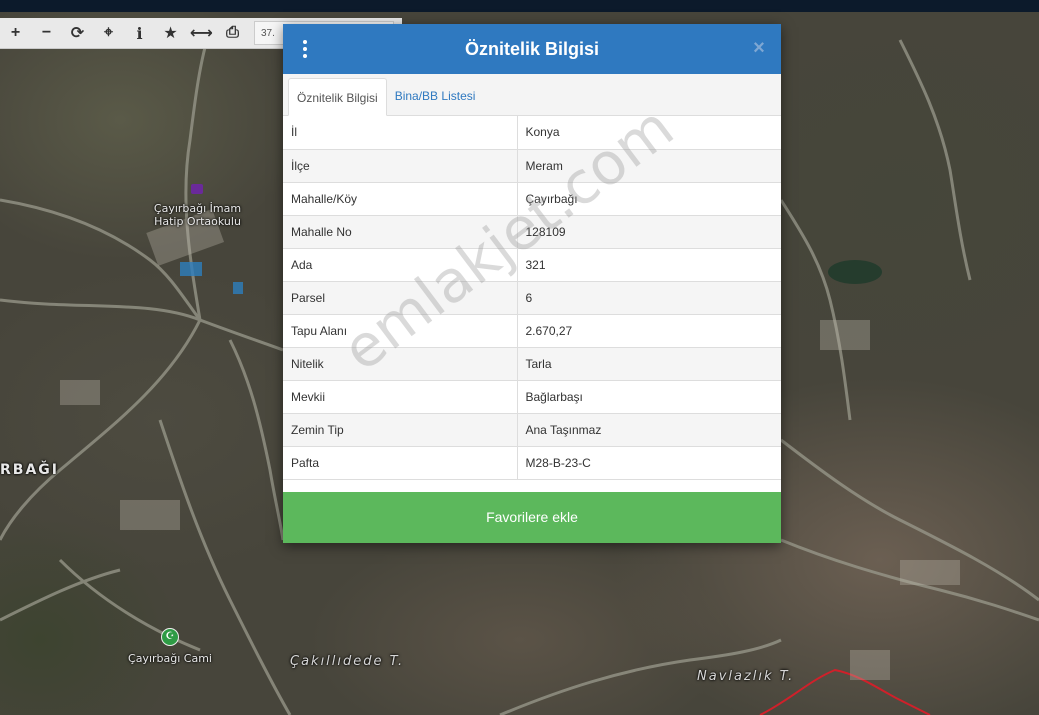  Describe the element at coordinates (649, 265) in the screenshot. I see `attribute-value: 321` at that location.